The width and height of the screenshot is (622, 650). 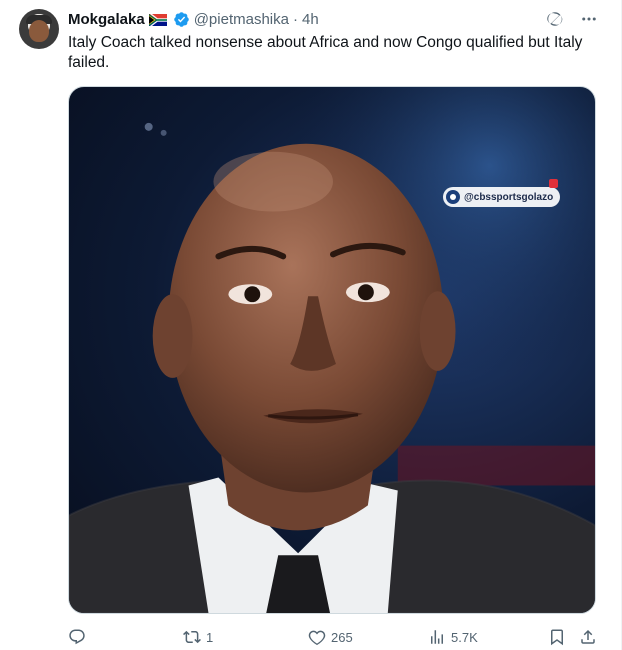 What do you see at coordinates (310, 19) in the screenshot?
I see `timestamp: 4h` at bounding box center [310, 19].